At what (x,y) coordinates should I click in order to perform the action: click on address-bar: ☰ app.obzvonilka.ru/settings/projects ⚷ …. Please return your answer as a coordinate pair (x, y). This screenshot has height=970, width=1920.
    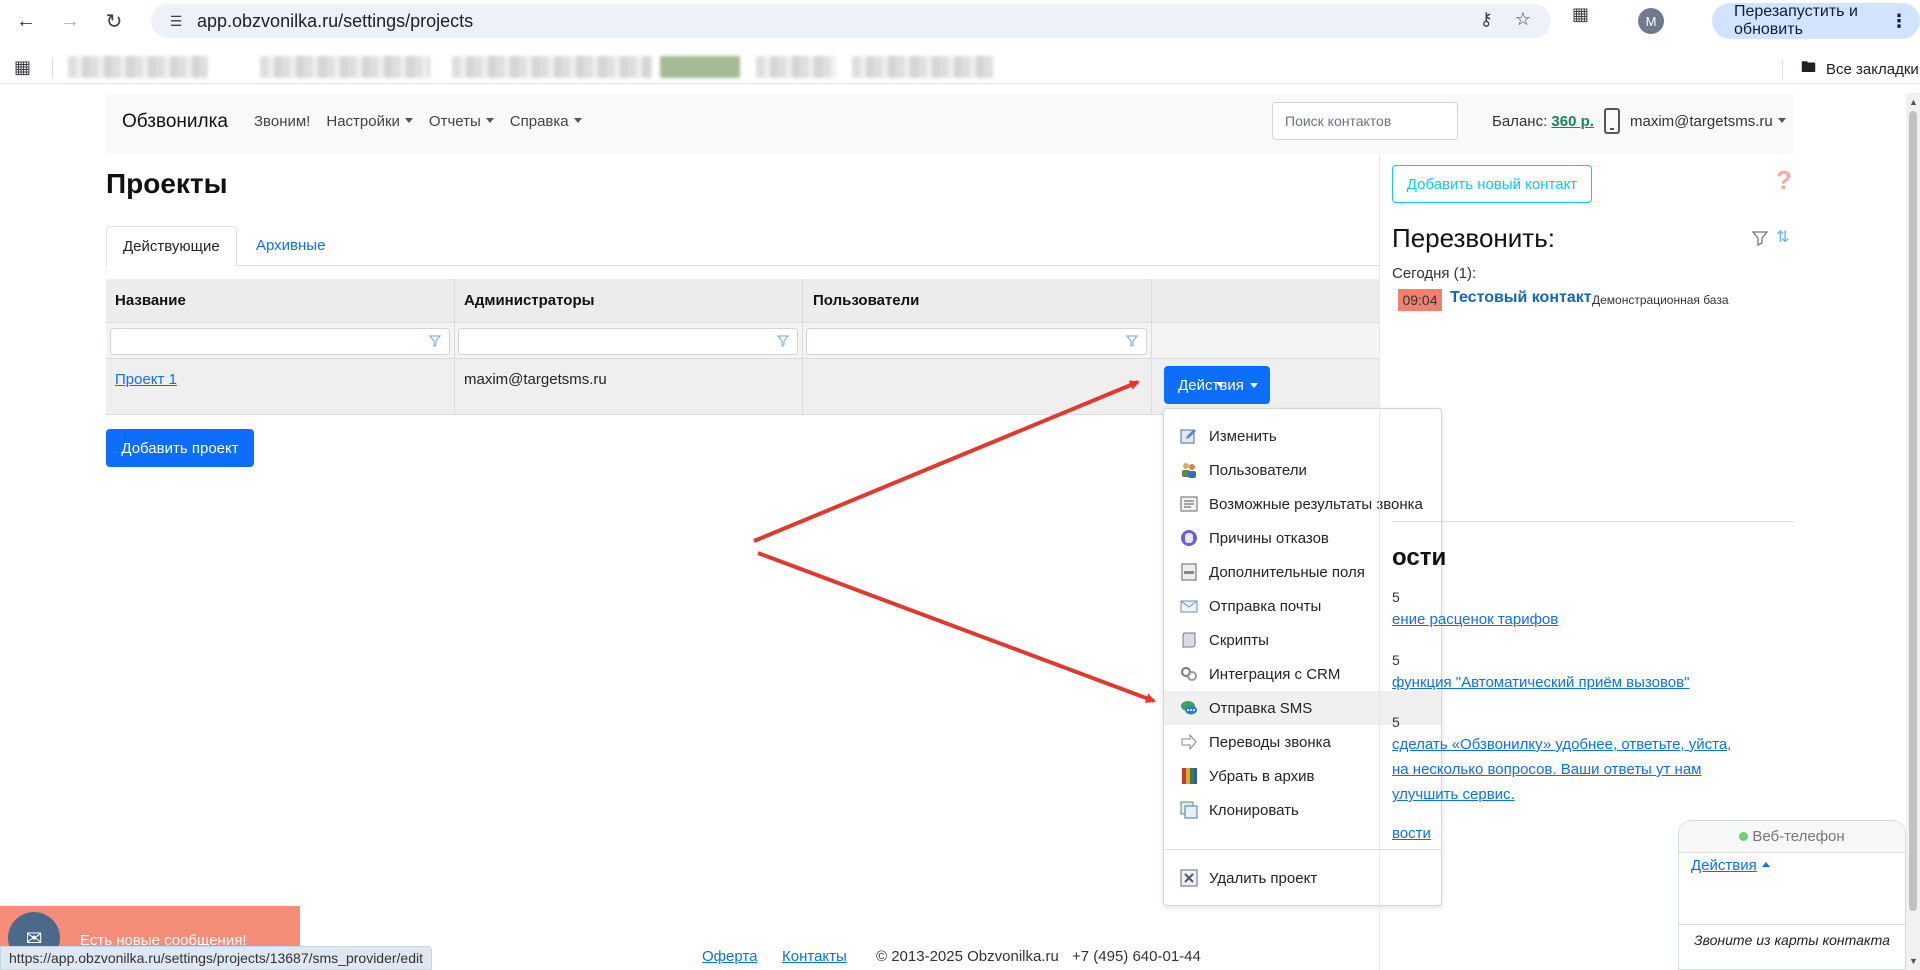
    Looking at the image, I should click on (851, 21).